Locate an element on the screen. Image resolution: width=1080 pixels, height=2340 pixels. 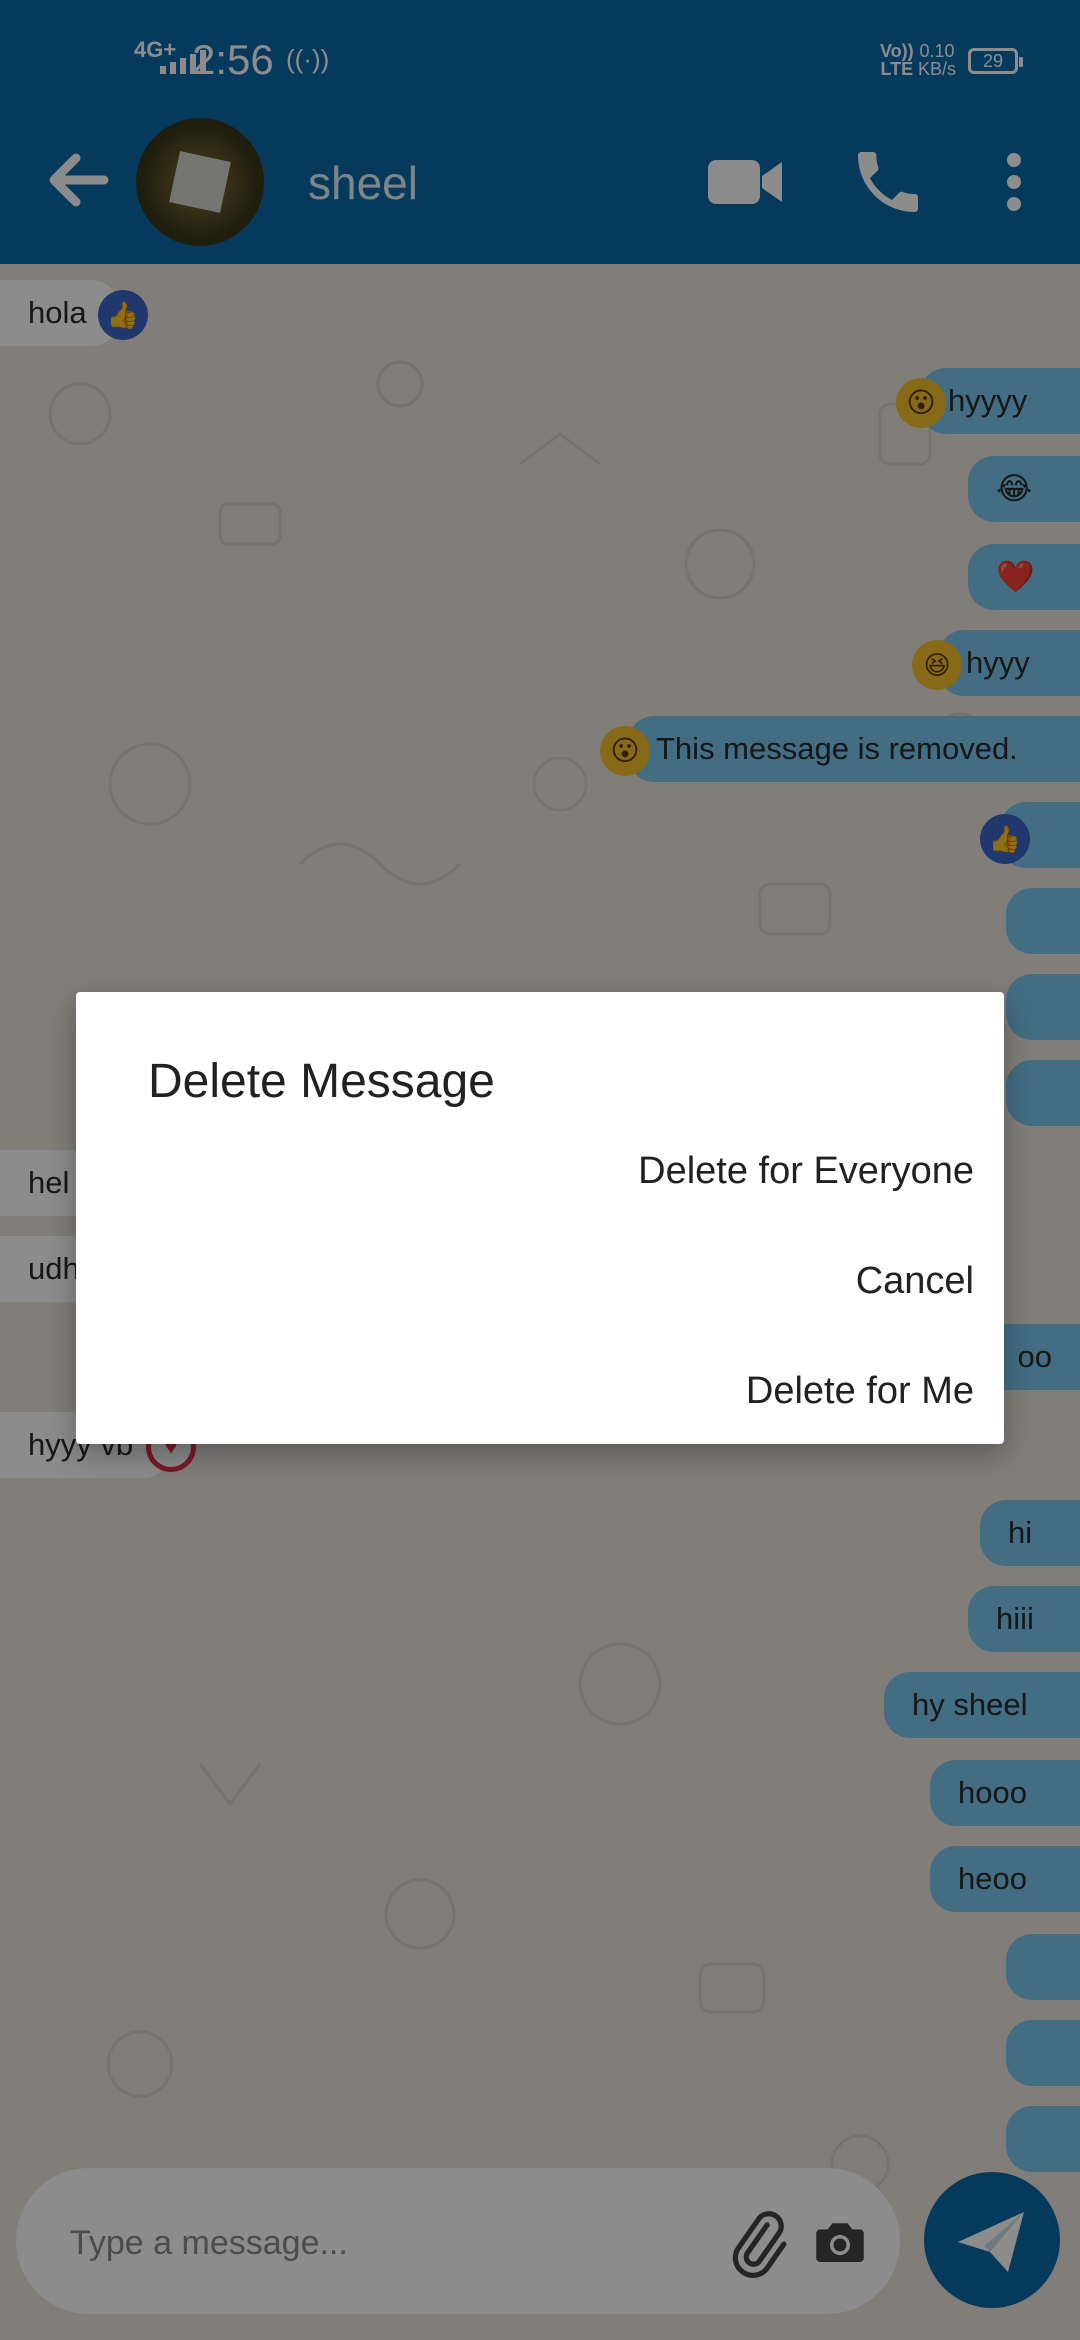
delete-for-me-button: Delete for Me is located at coordinates (860, 1391).